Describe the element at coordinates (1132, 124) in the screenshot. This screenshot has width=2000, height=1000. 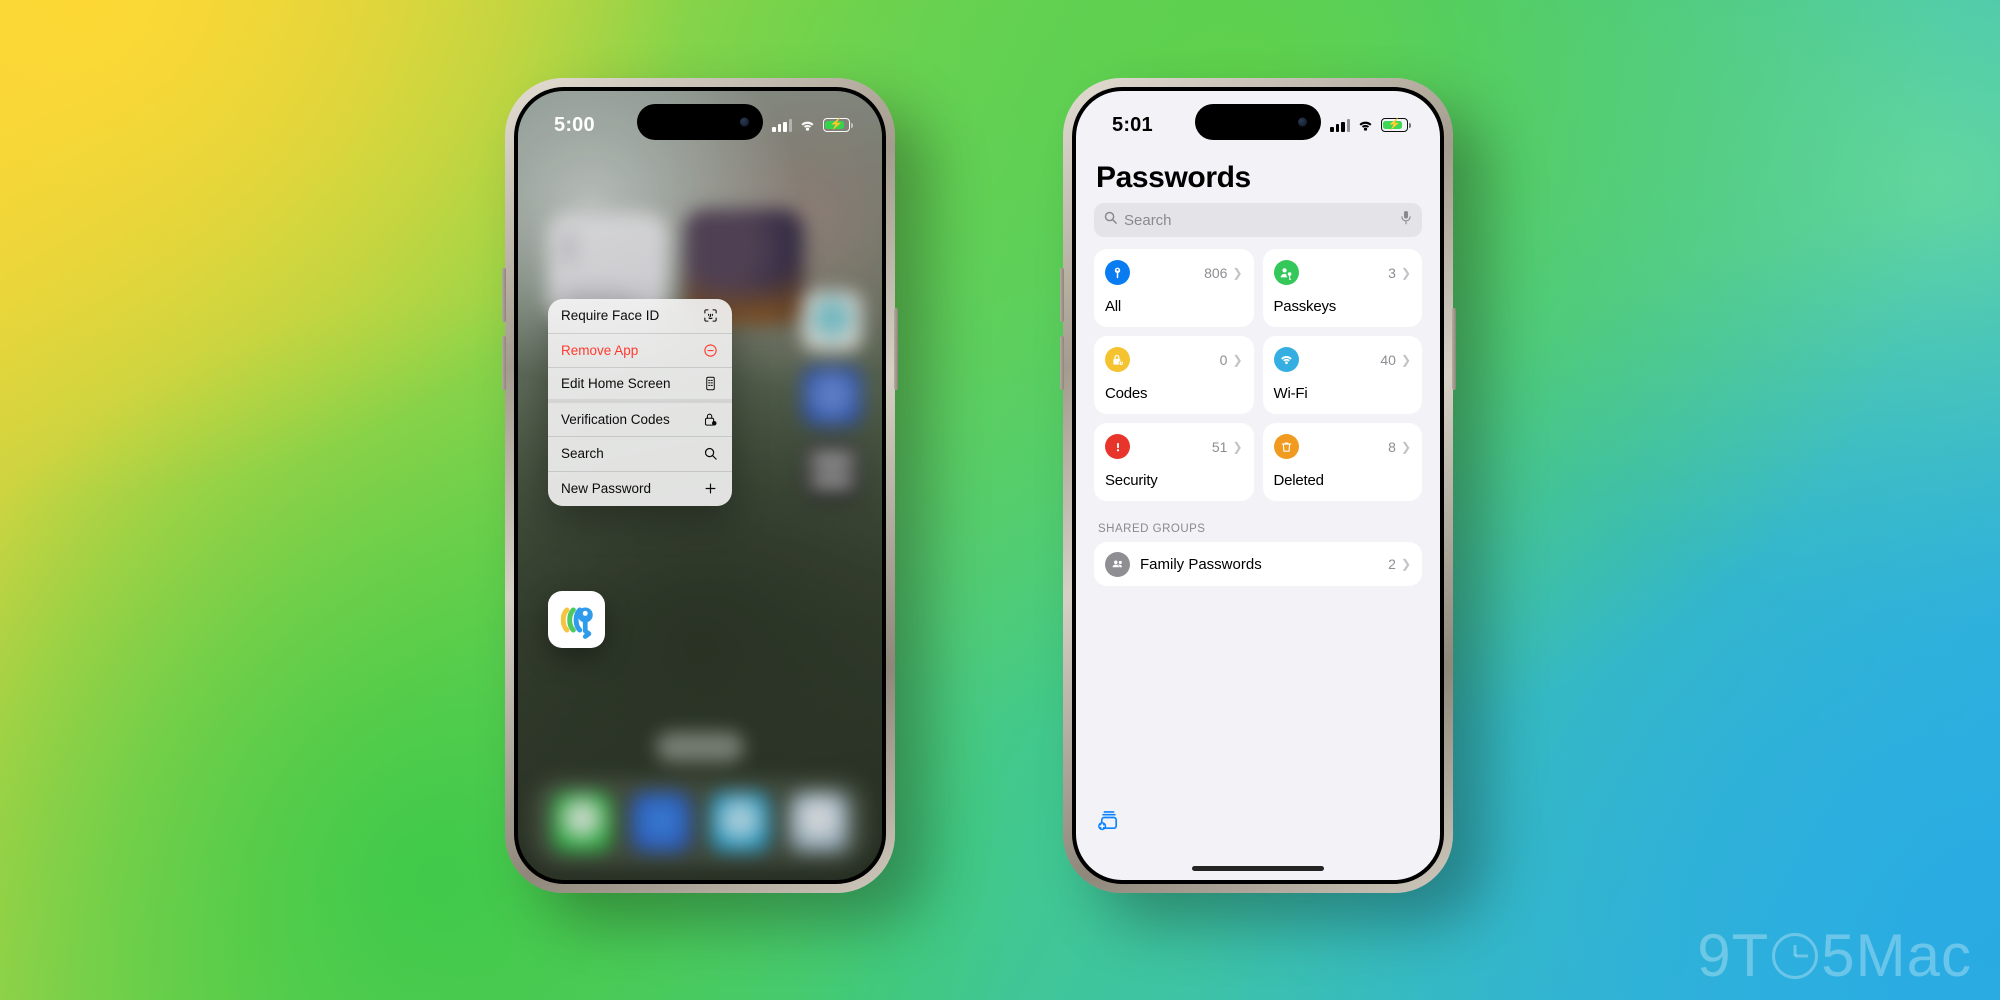
I see `status-time: 5:01` at that location.